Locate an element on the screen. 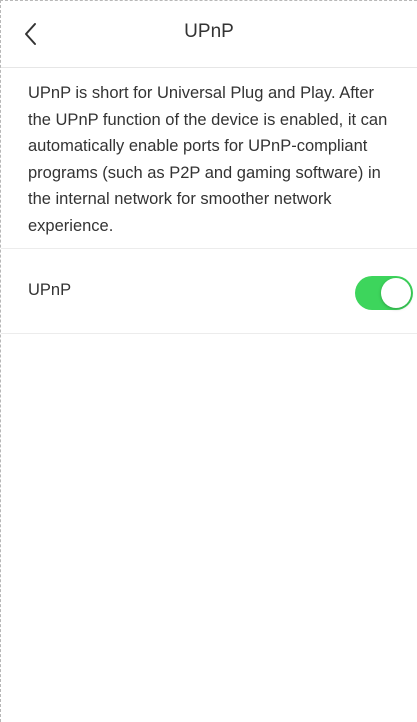 Image resolution: width=417 pixels, height=722 pixels. upnp-setting-label: UPnP is located at coordinates (50, 290).